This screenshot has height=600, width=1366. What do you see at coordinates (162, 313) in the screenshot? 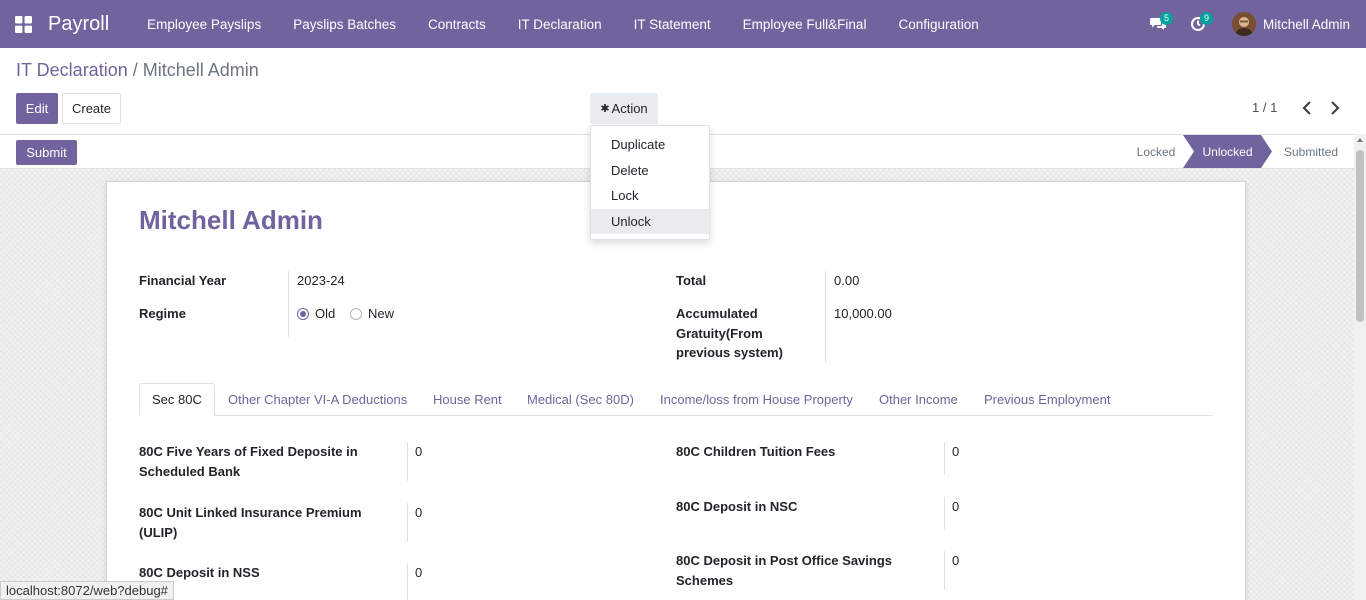
I see `regime-label: Regime` at bounding box center [162, 313].